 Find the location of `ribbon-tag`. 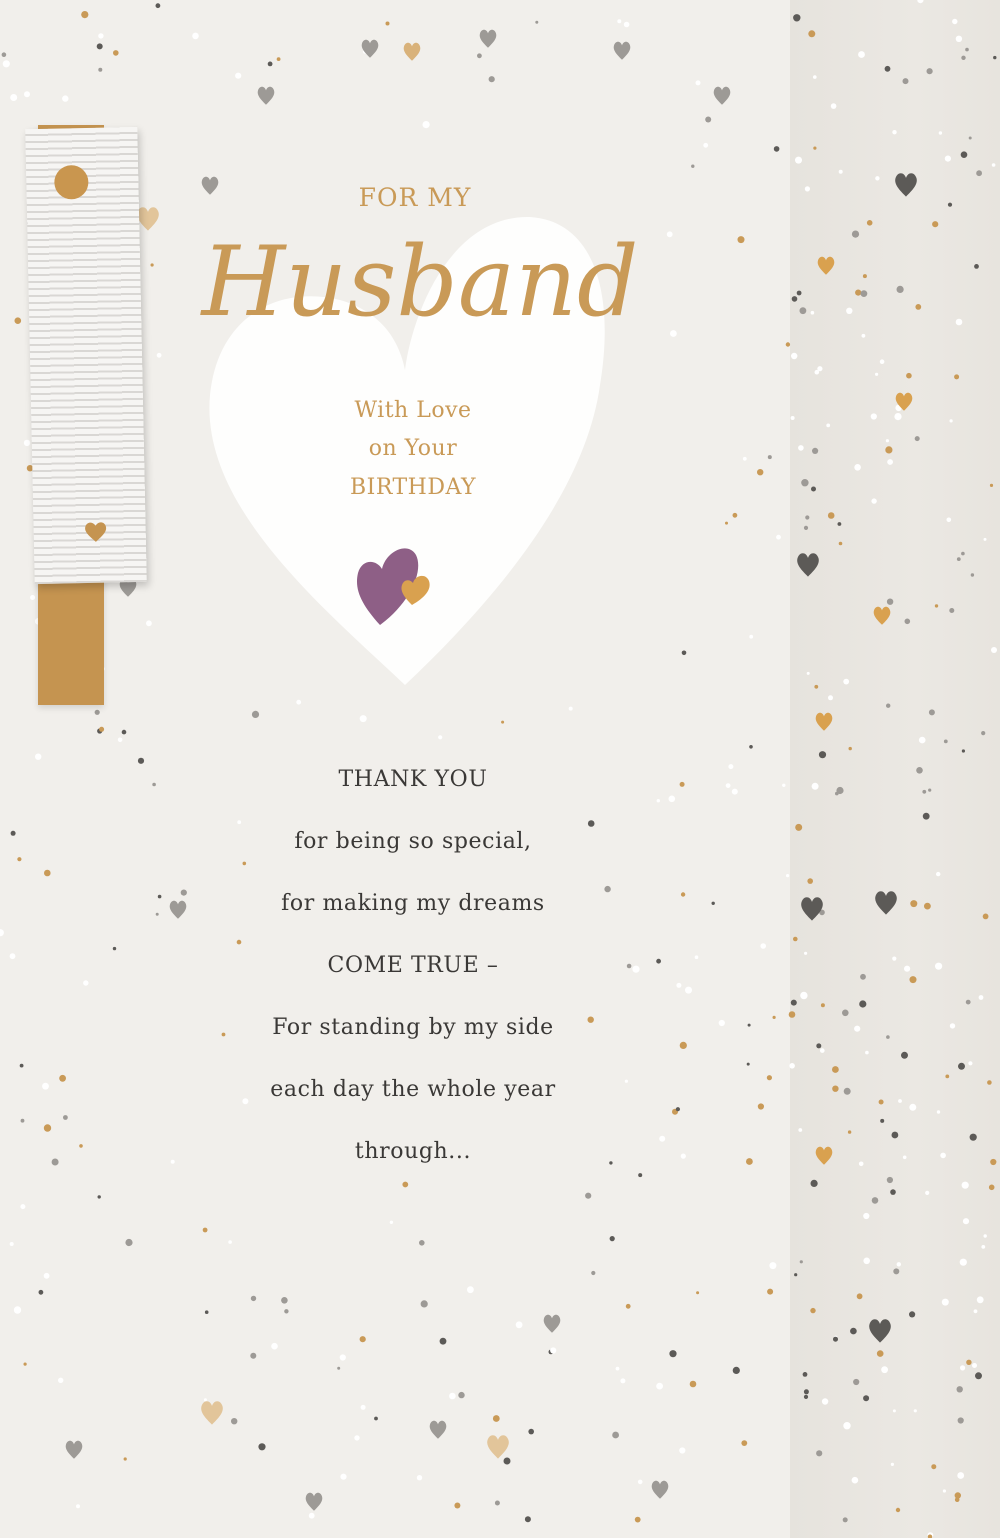

ribbon-tag is located at coordinates (86, 355).